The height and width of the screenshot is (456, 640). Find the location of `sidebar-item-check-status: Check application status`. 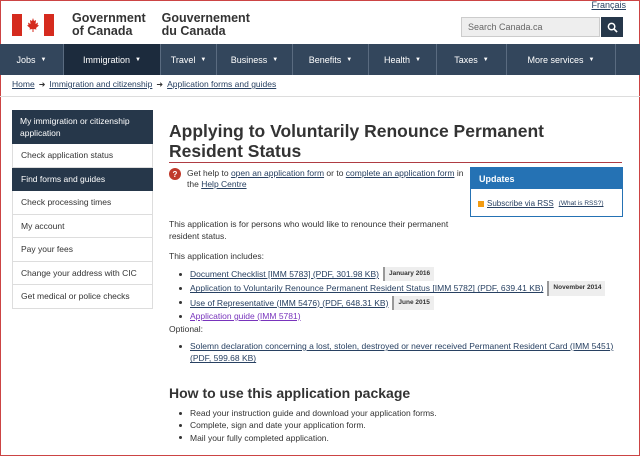

sidebar-item-check-status: Check application status is located at coordinates (82, 156).